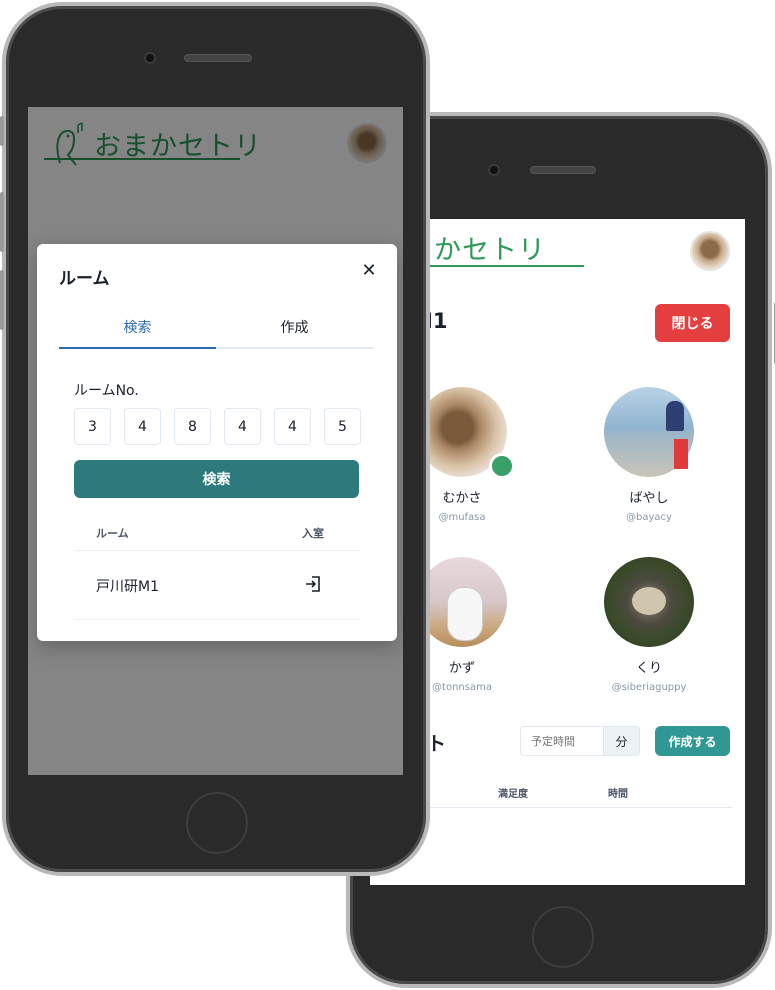 The height and width of the screenshot is (990, 775). What do you see at coordinates (618, 794) in the screenshot?
I see `column-header-time: 時間` at bounding box center [618, 794].